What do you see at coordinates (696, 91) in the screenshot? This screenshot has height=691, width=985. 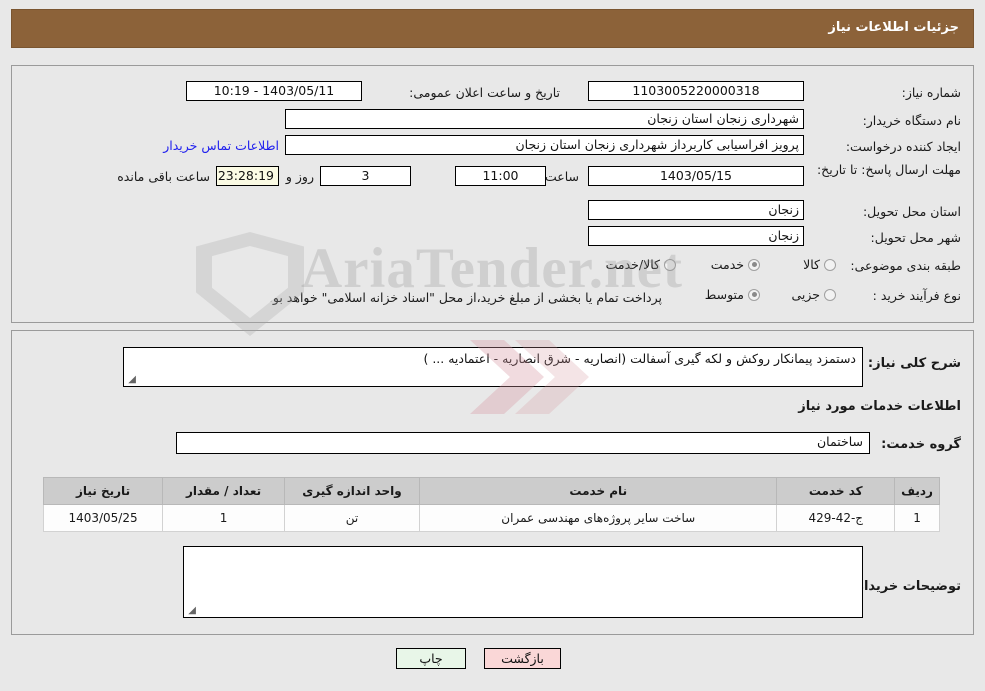 I see `need-number-value: 1103005220000318` at bounding box center [696, 91].